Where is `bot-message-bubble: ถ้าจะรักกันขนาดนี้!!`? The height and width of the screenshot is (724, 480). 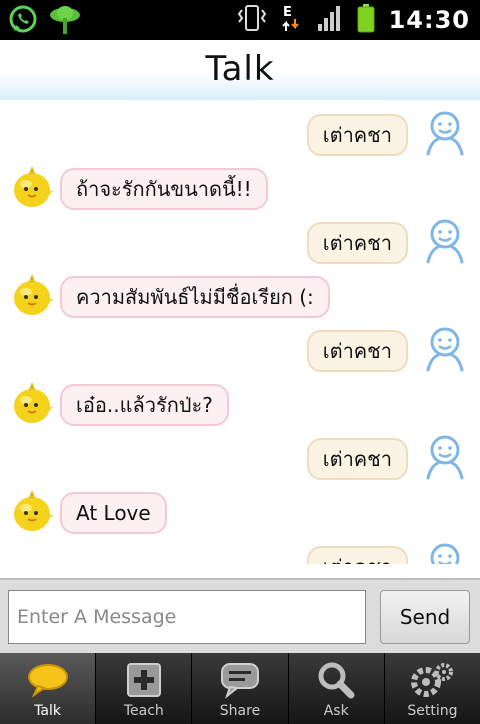
bot-message-bubble: ถ้าจะรักกันขนาดนี้!! is located at coordinates (164, 189).